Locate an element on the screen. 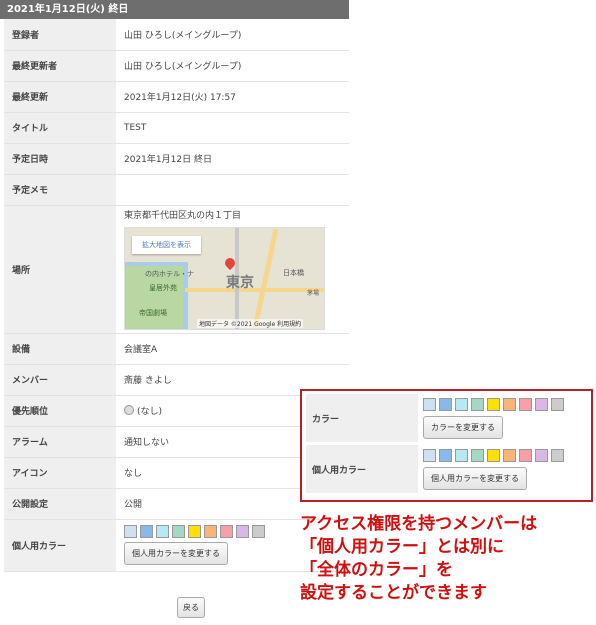 The image size is (596, 625). label-members: メンバー is located at coordinates (60, 380).